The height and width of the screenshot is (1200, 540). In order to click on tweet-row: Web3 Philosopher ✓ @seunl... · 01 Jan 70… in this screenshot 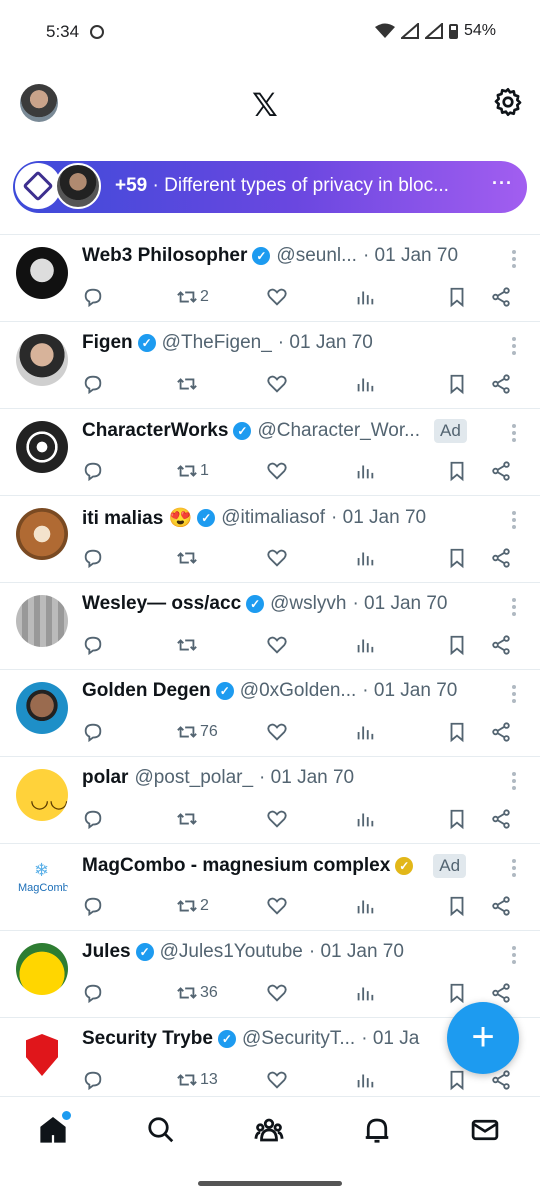, I will do `click(270, 277)`.